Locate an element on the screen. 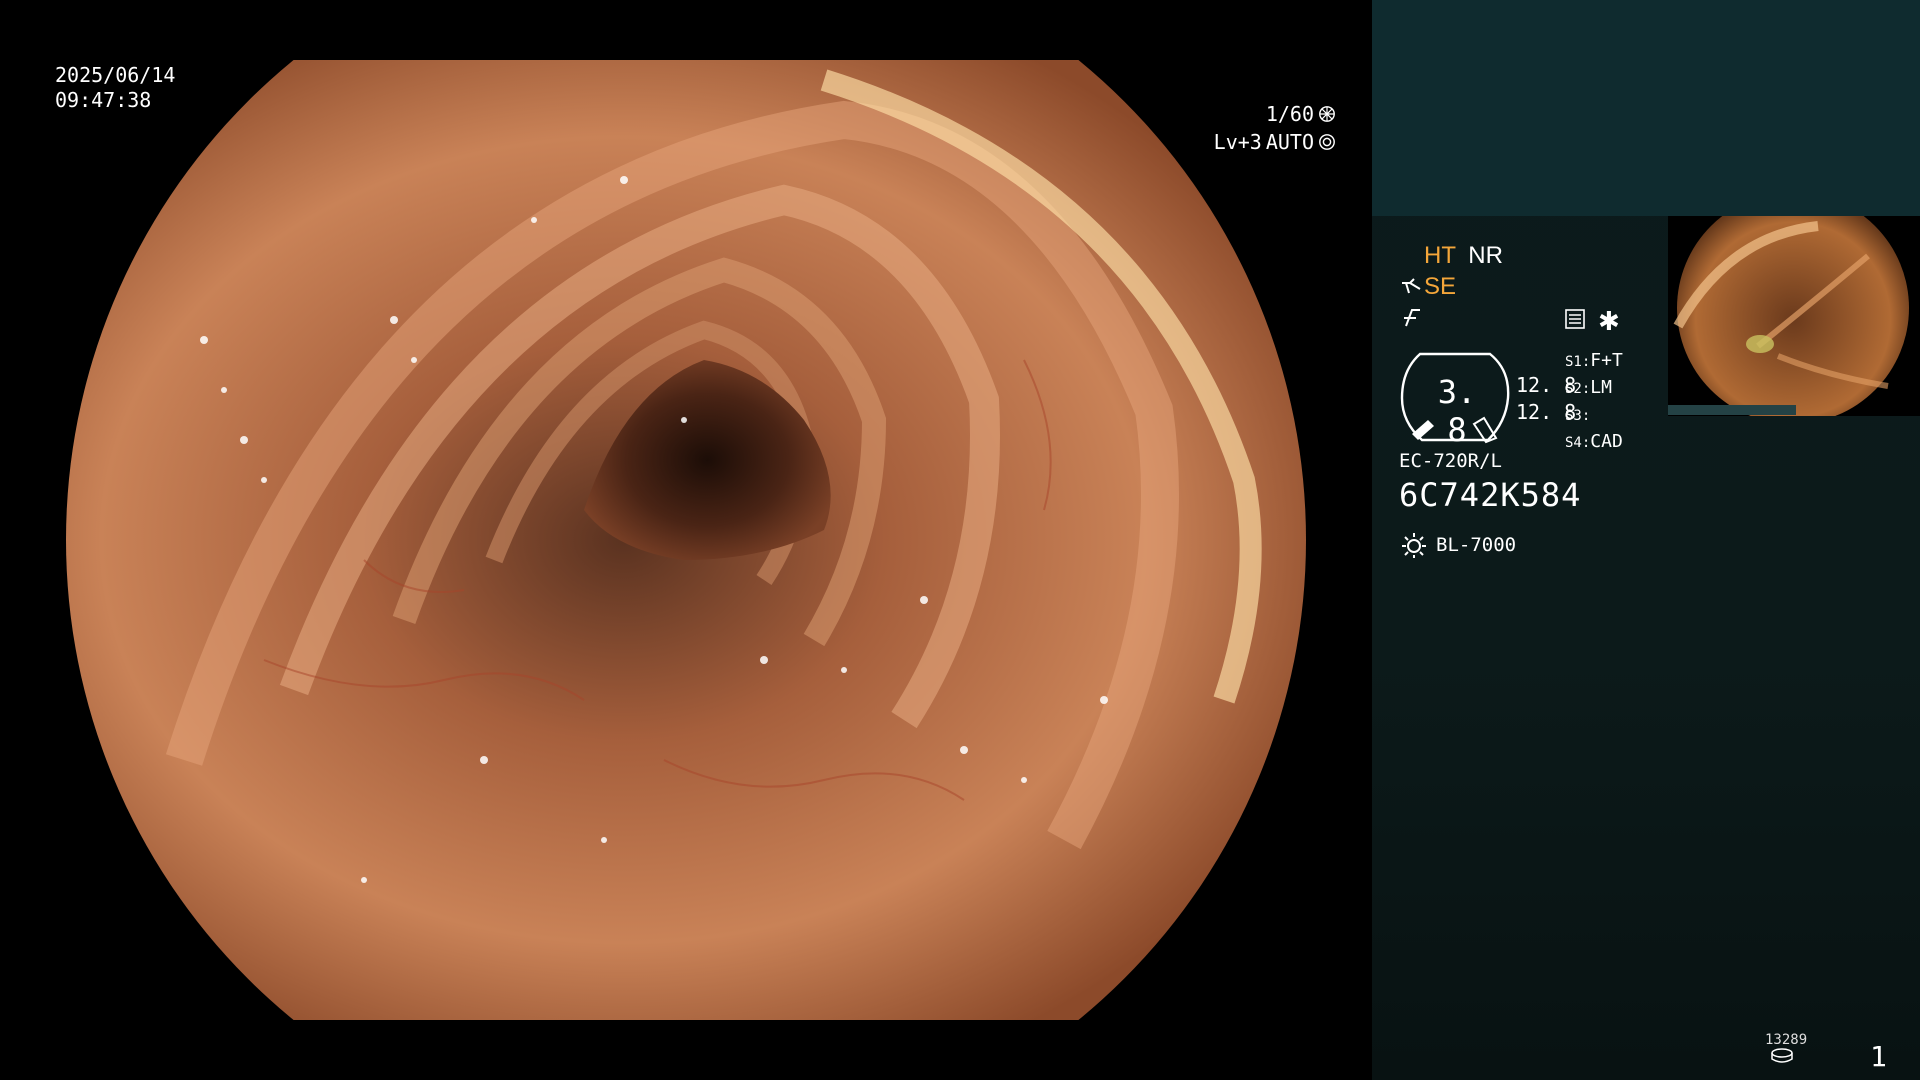 This screenshot has height=1080, width=1920. date-text: 2025/06/14 is located at coordinates (115, 75).